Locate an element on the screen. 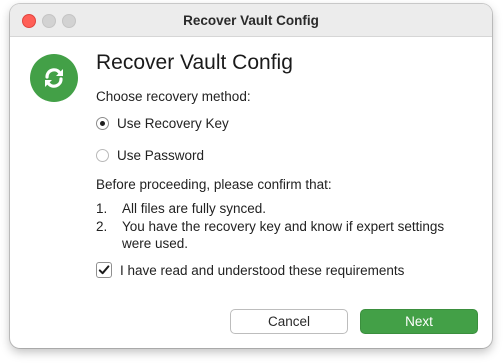  next-button: Next is located at coordinates (419, 321).